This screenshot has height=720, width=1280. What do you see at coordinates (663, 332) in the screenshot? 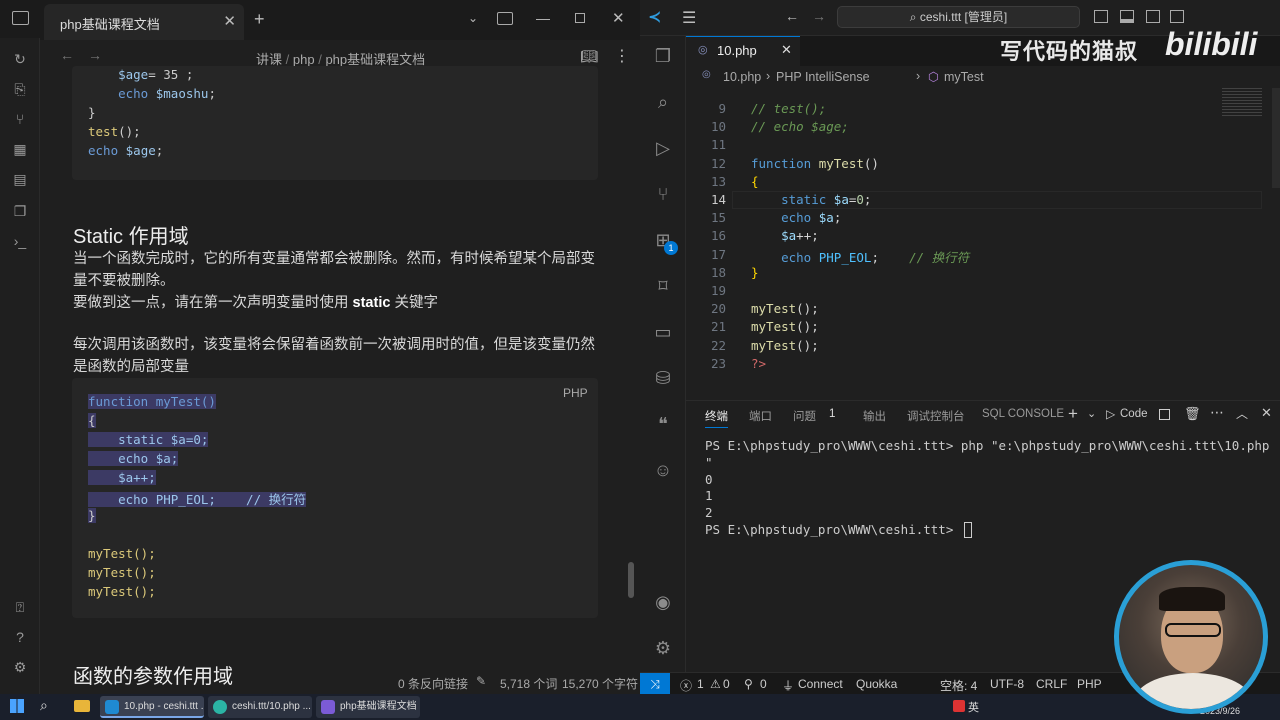
I see `folder-icon: ▭` at bounding box center [663, 332].